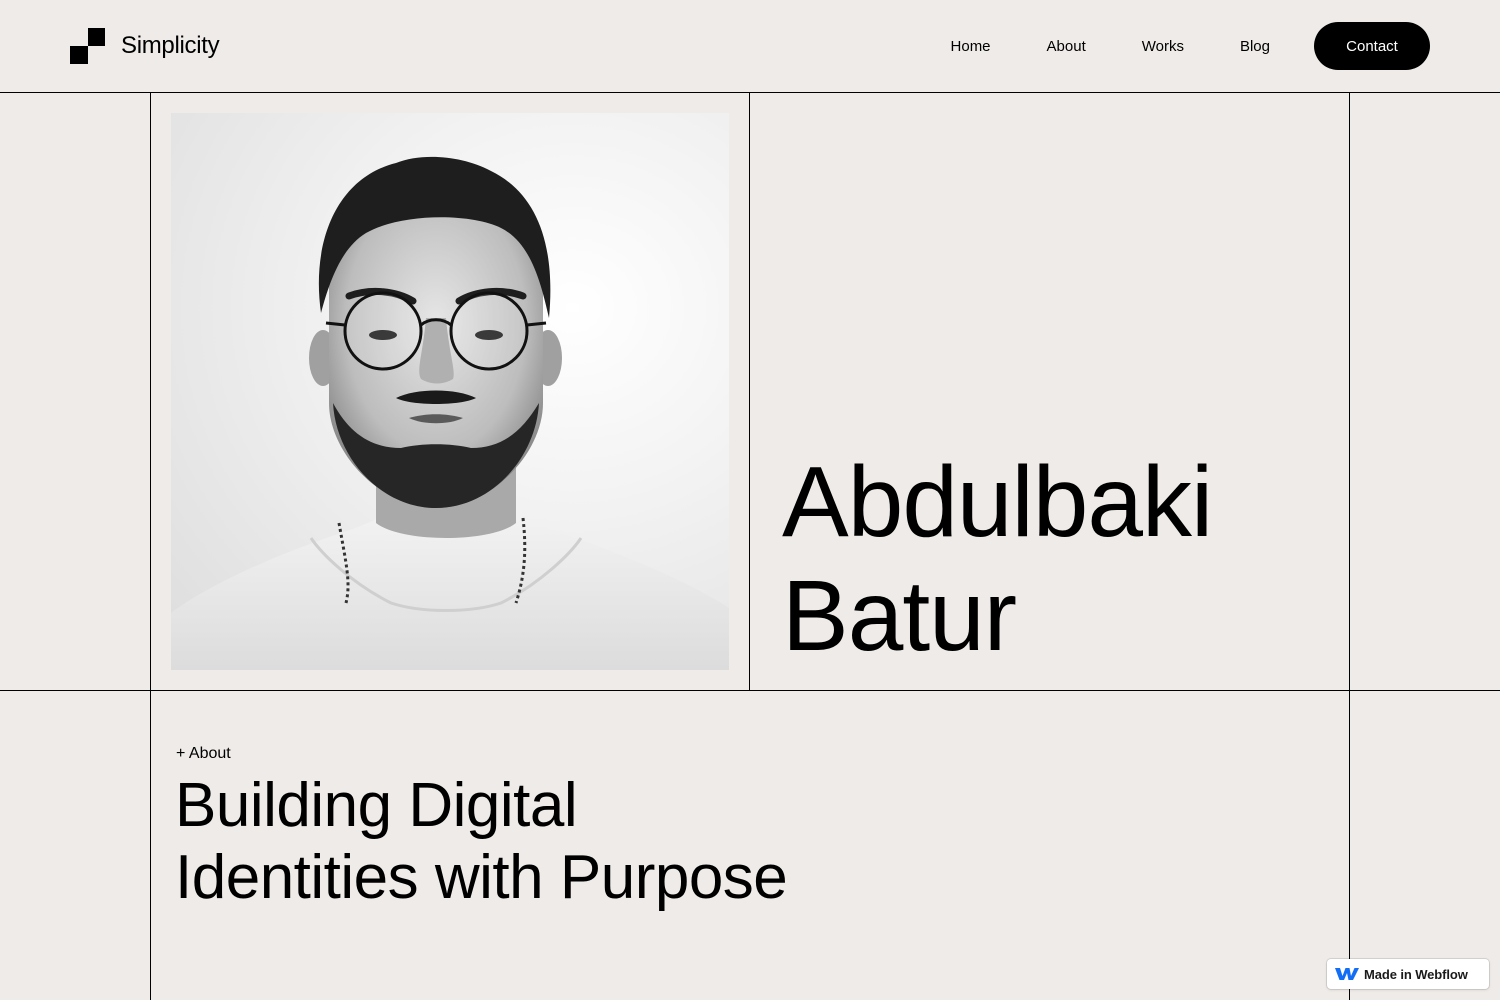 The width and height of the screenshot is (1500, 1000). I want to click on badge-label: Made in Webflow, so click(1416, 974).